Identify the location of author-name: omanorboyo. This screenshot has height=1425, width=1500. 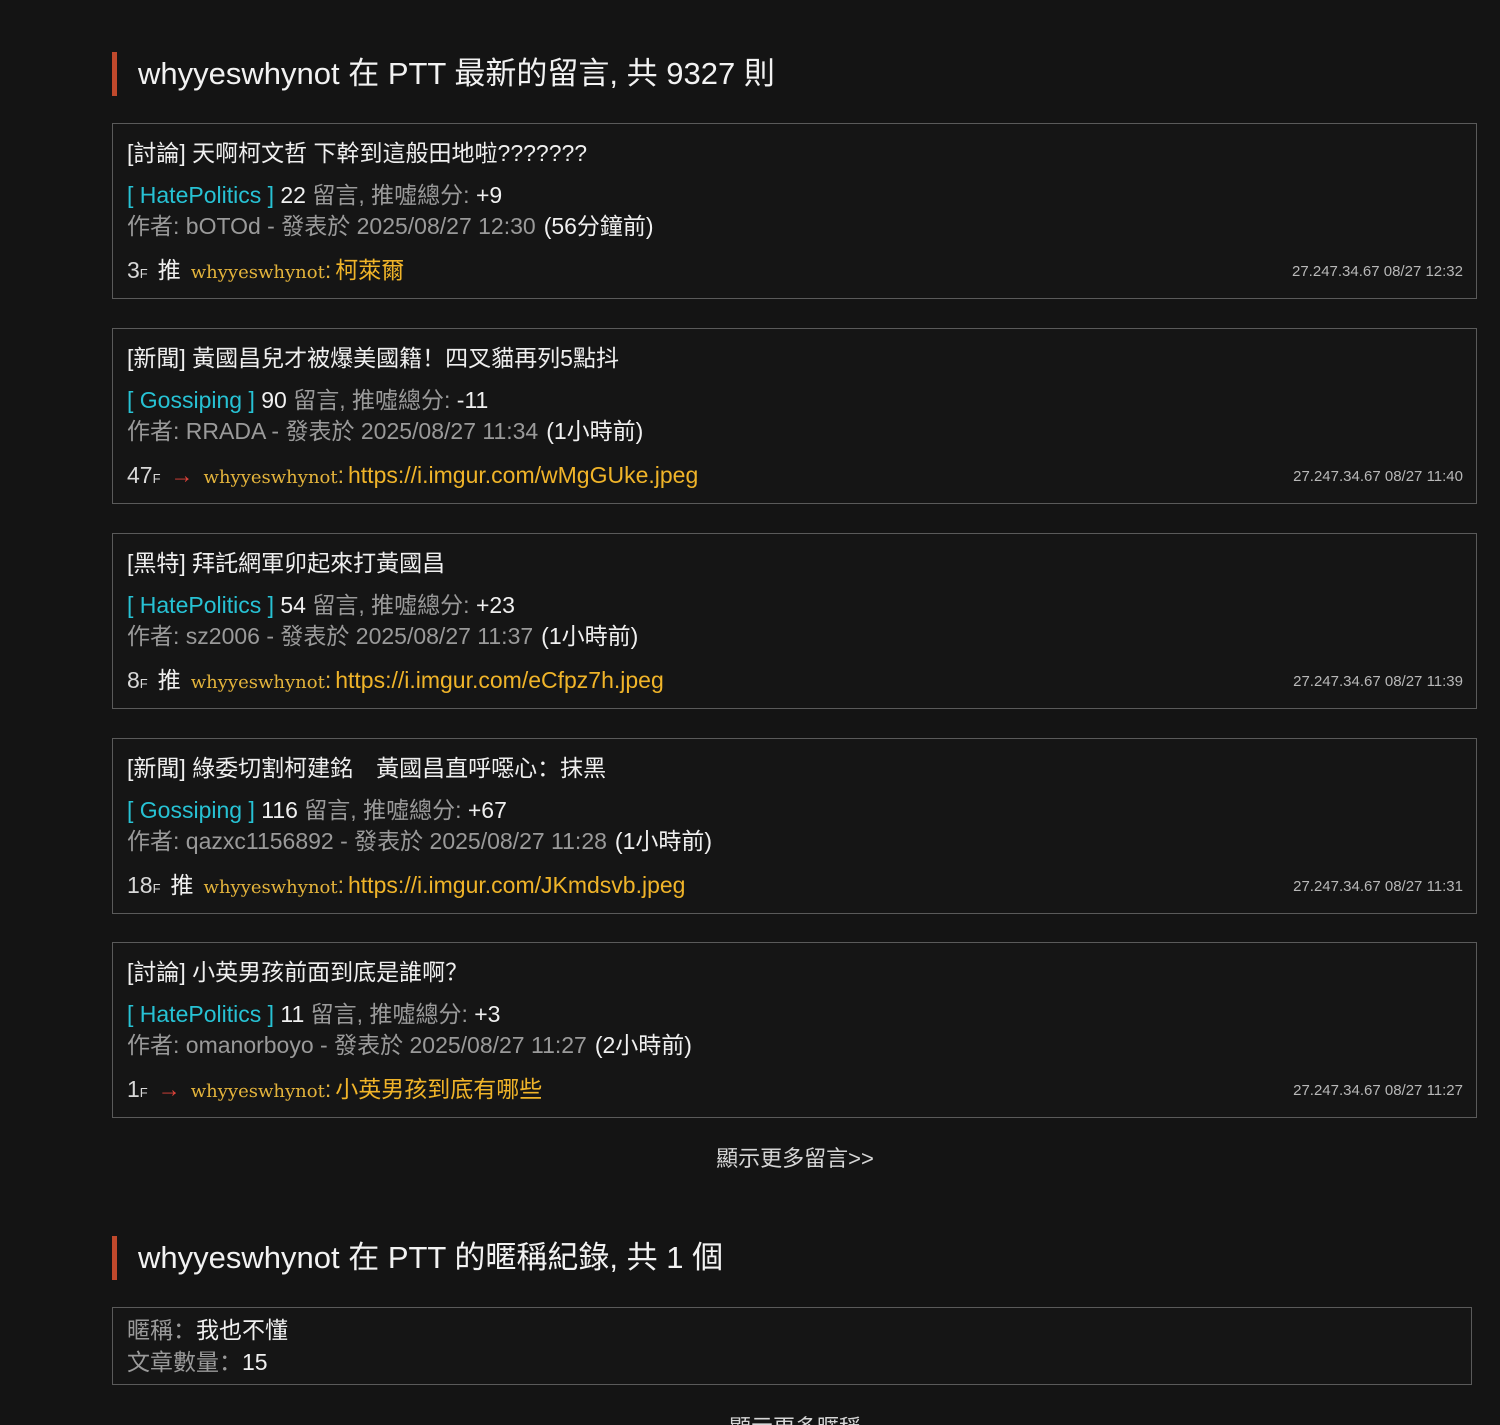
(250, 1045).